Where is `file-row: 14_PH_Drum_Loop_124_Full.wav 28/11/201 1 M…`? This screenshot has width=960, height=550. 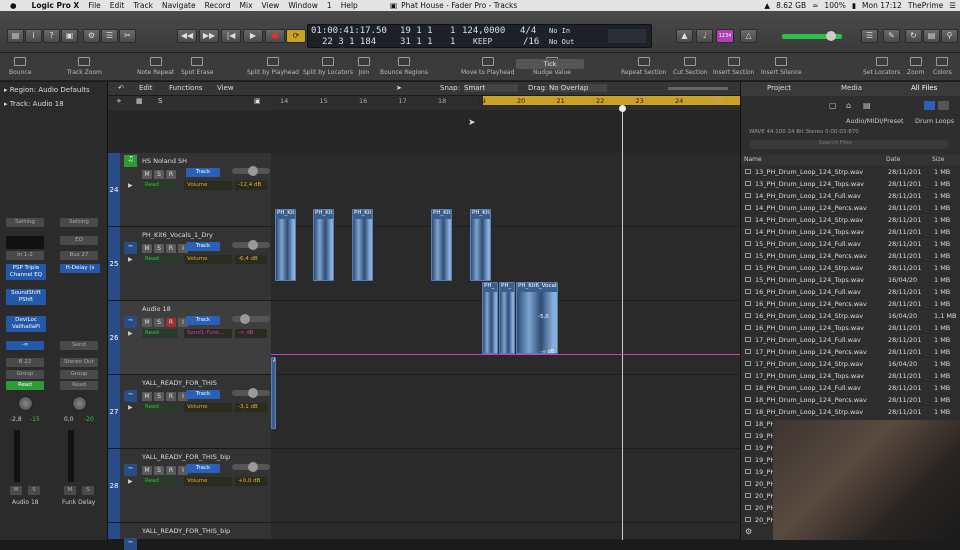
file-row: 14_PH_Drum_Loop_124_Full.wav 28/11/201 1 M… is located at coordinates (850, 196).